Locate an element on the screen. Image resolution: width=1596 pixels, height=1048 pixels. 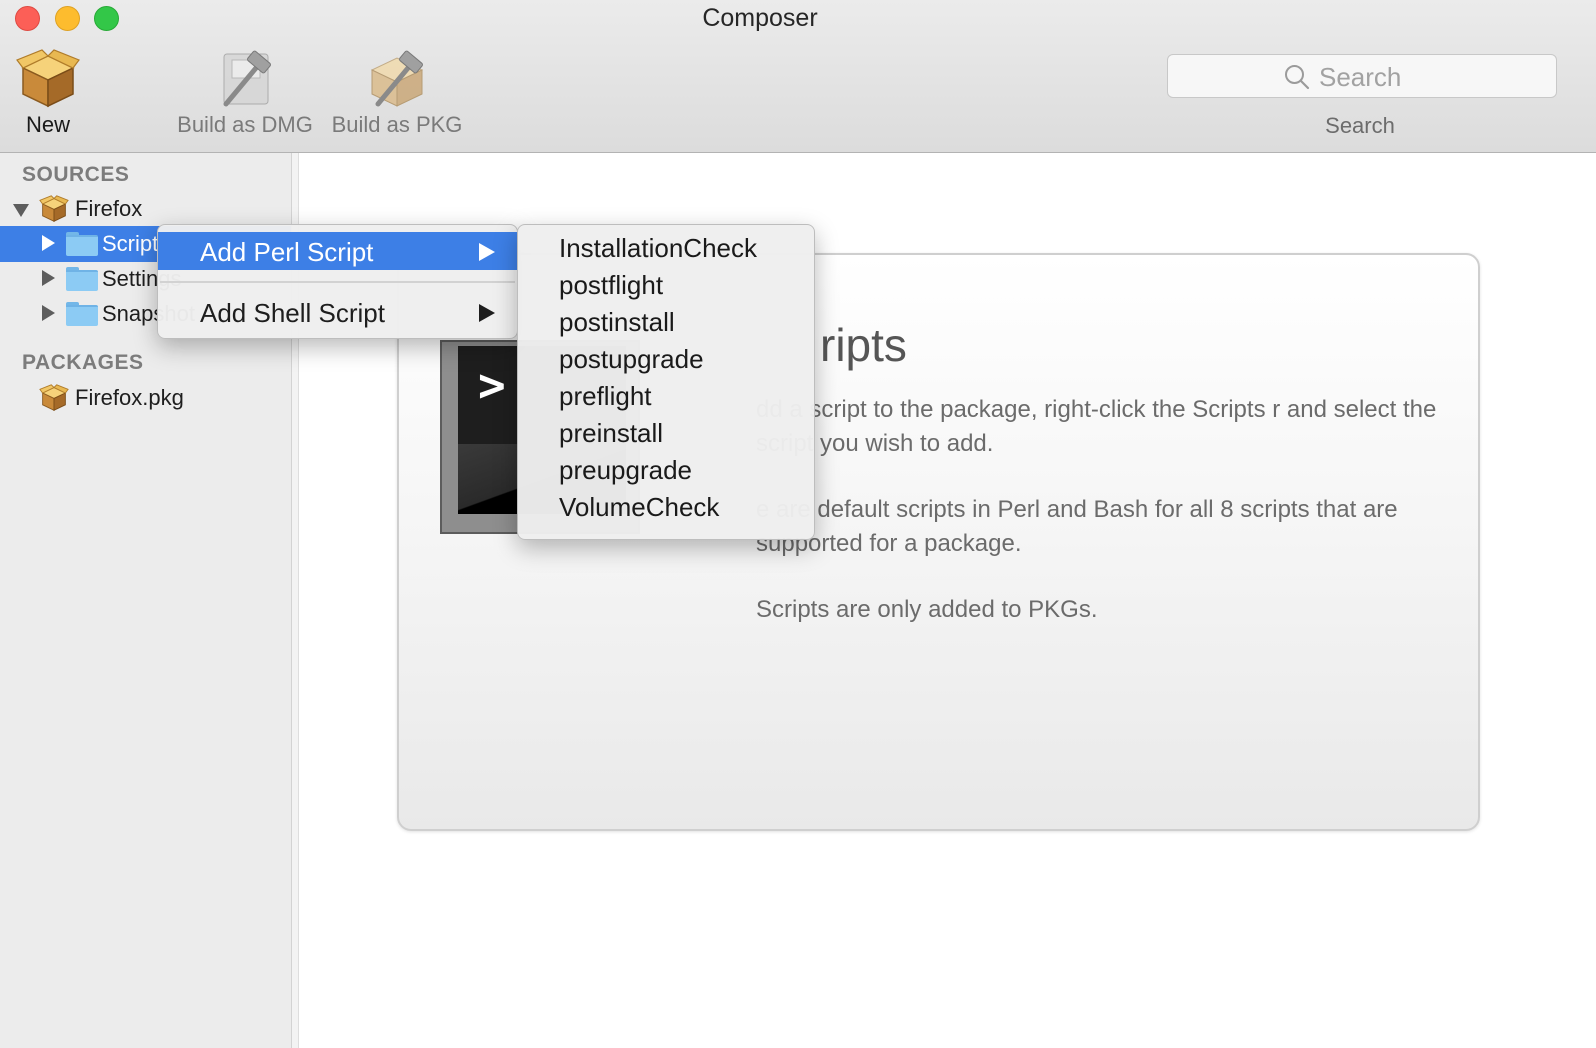
new-button: New is located at coordinates (48, 91).